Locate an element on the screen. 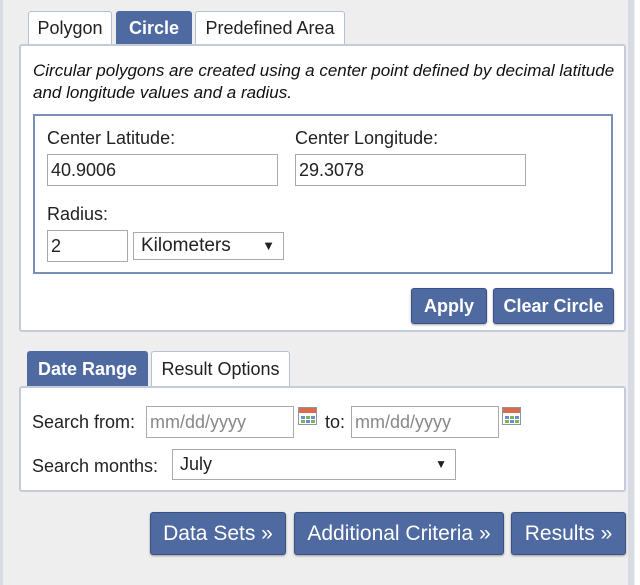 This screenshot has width=640, height=585. tab-polygon: Polygon is located at coordinates (70, 28).